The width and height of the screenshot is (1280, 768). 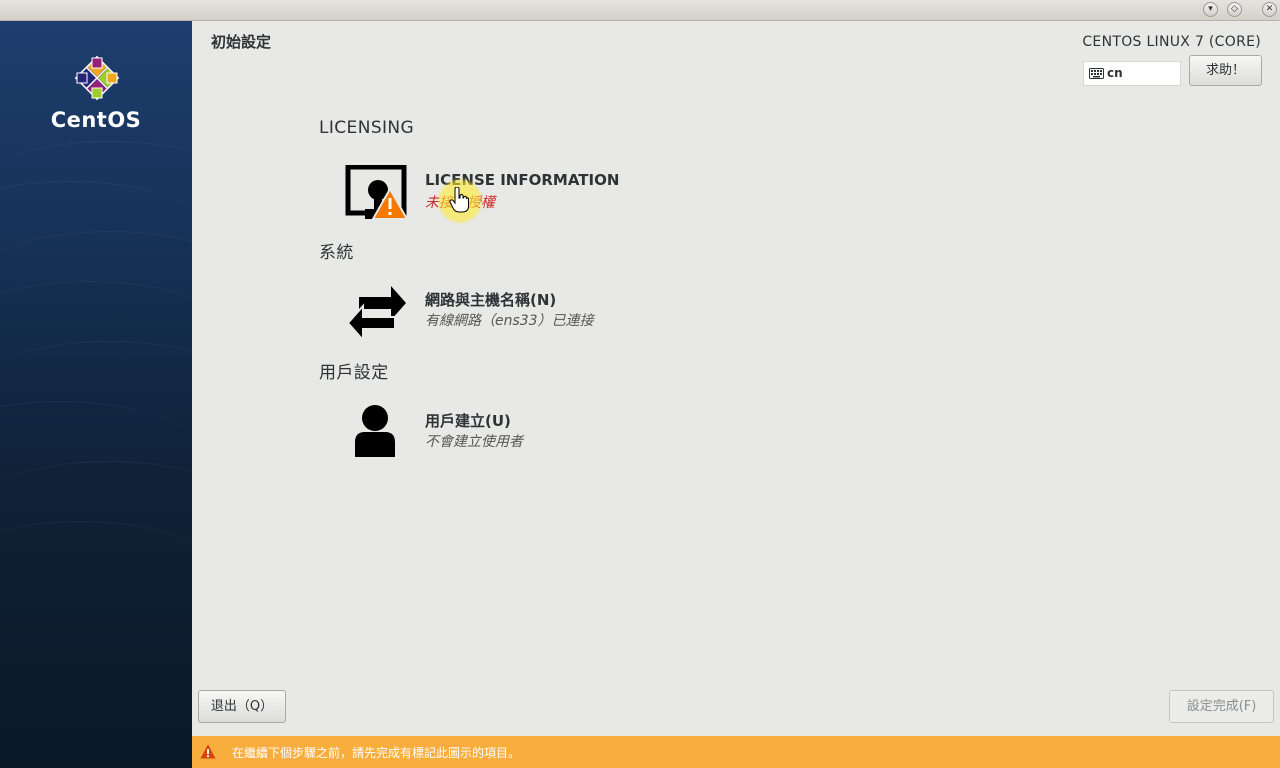 I want to click on quit-button: 退出（Q）, so click(x=242, y=706).